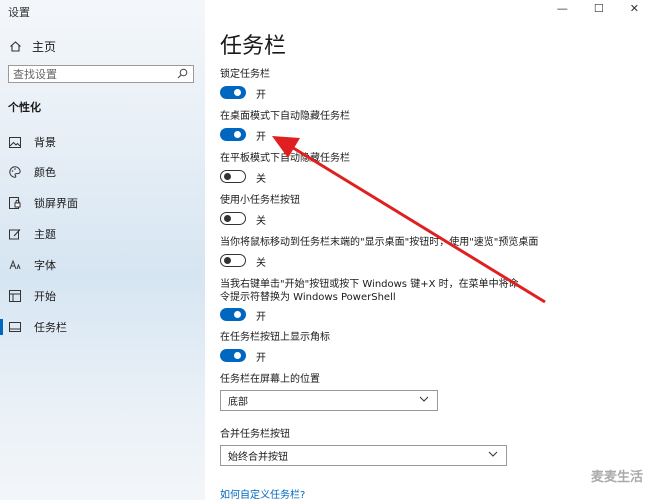 The width and height of the screenshot is (653, 501). I want to click on window-controls: — ☐ ✕, so click(598, 8).